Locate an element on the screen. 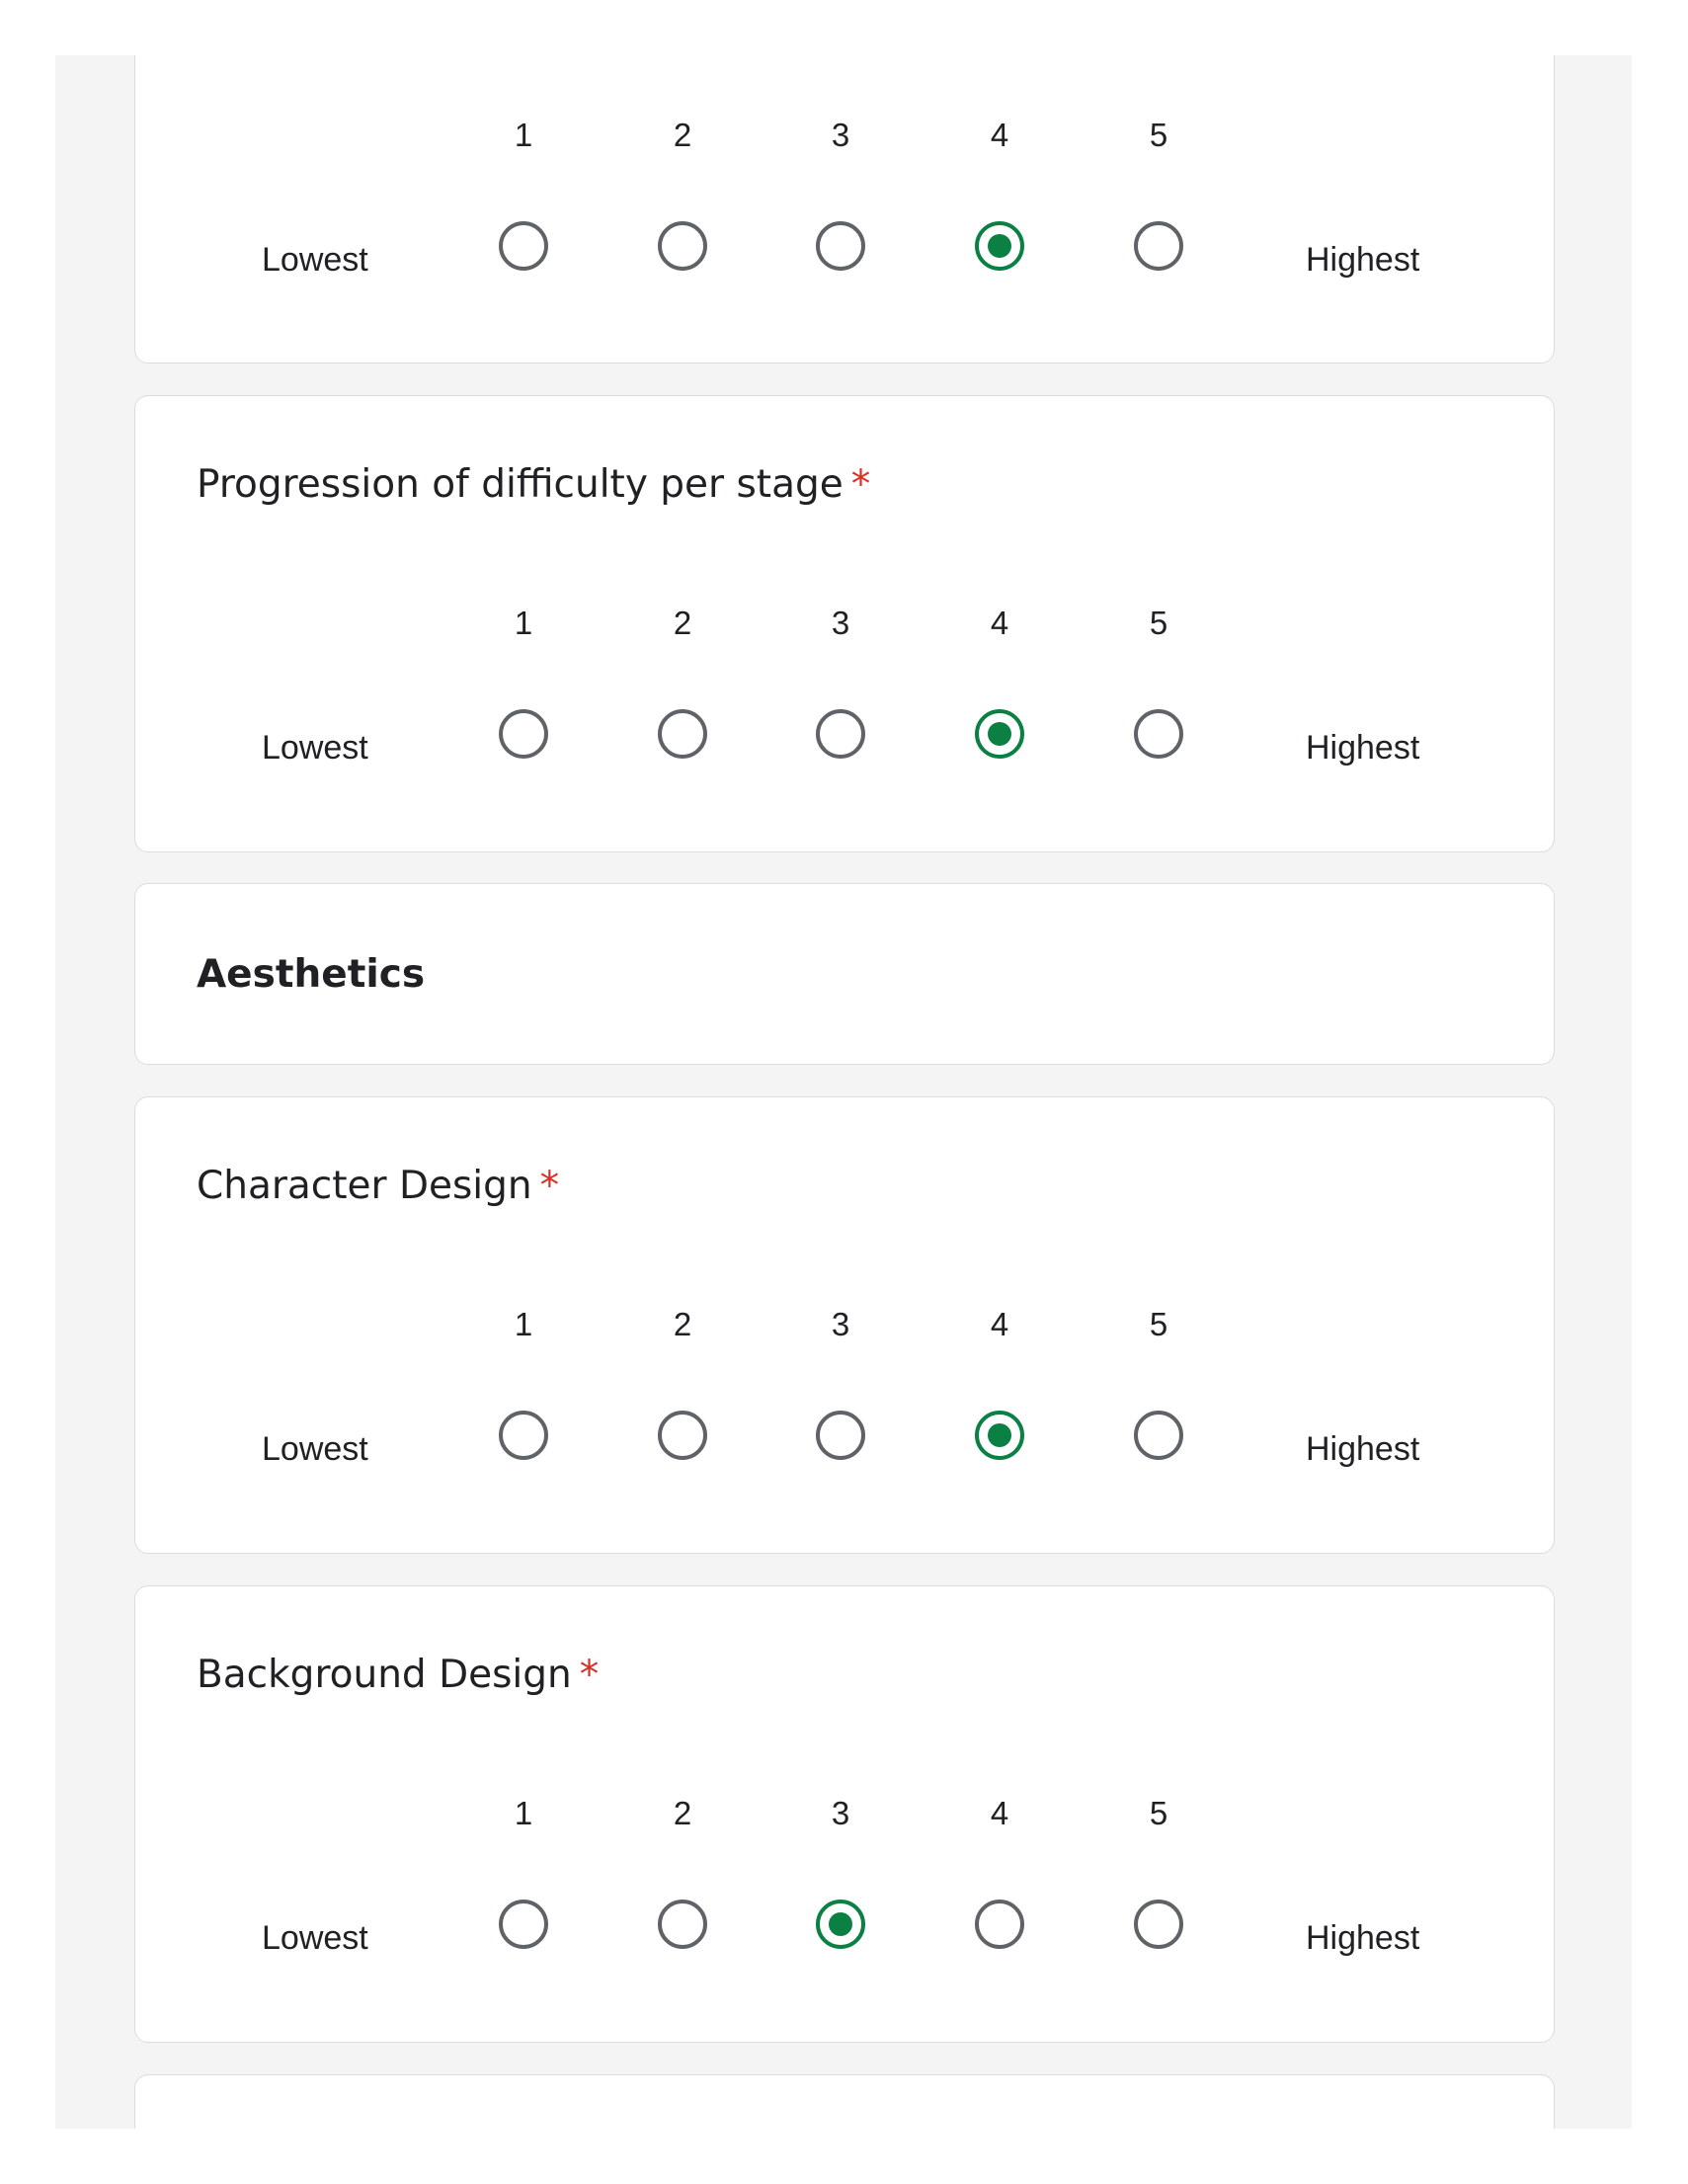 The width and height of the screenshot is (1688, 2184). question-title: Character Design * is located at coordinates (378, 1186).